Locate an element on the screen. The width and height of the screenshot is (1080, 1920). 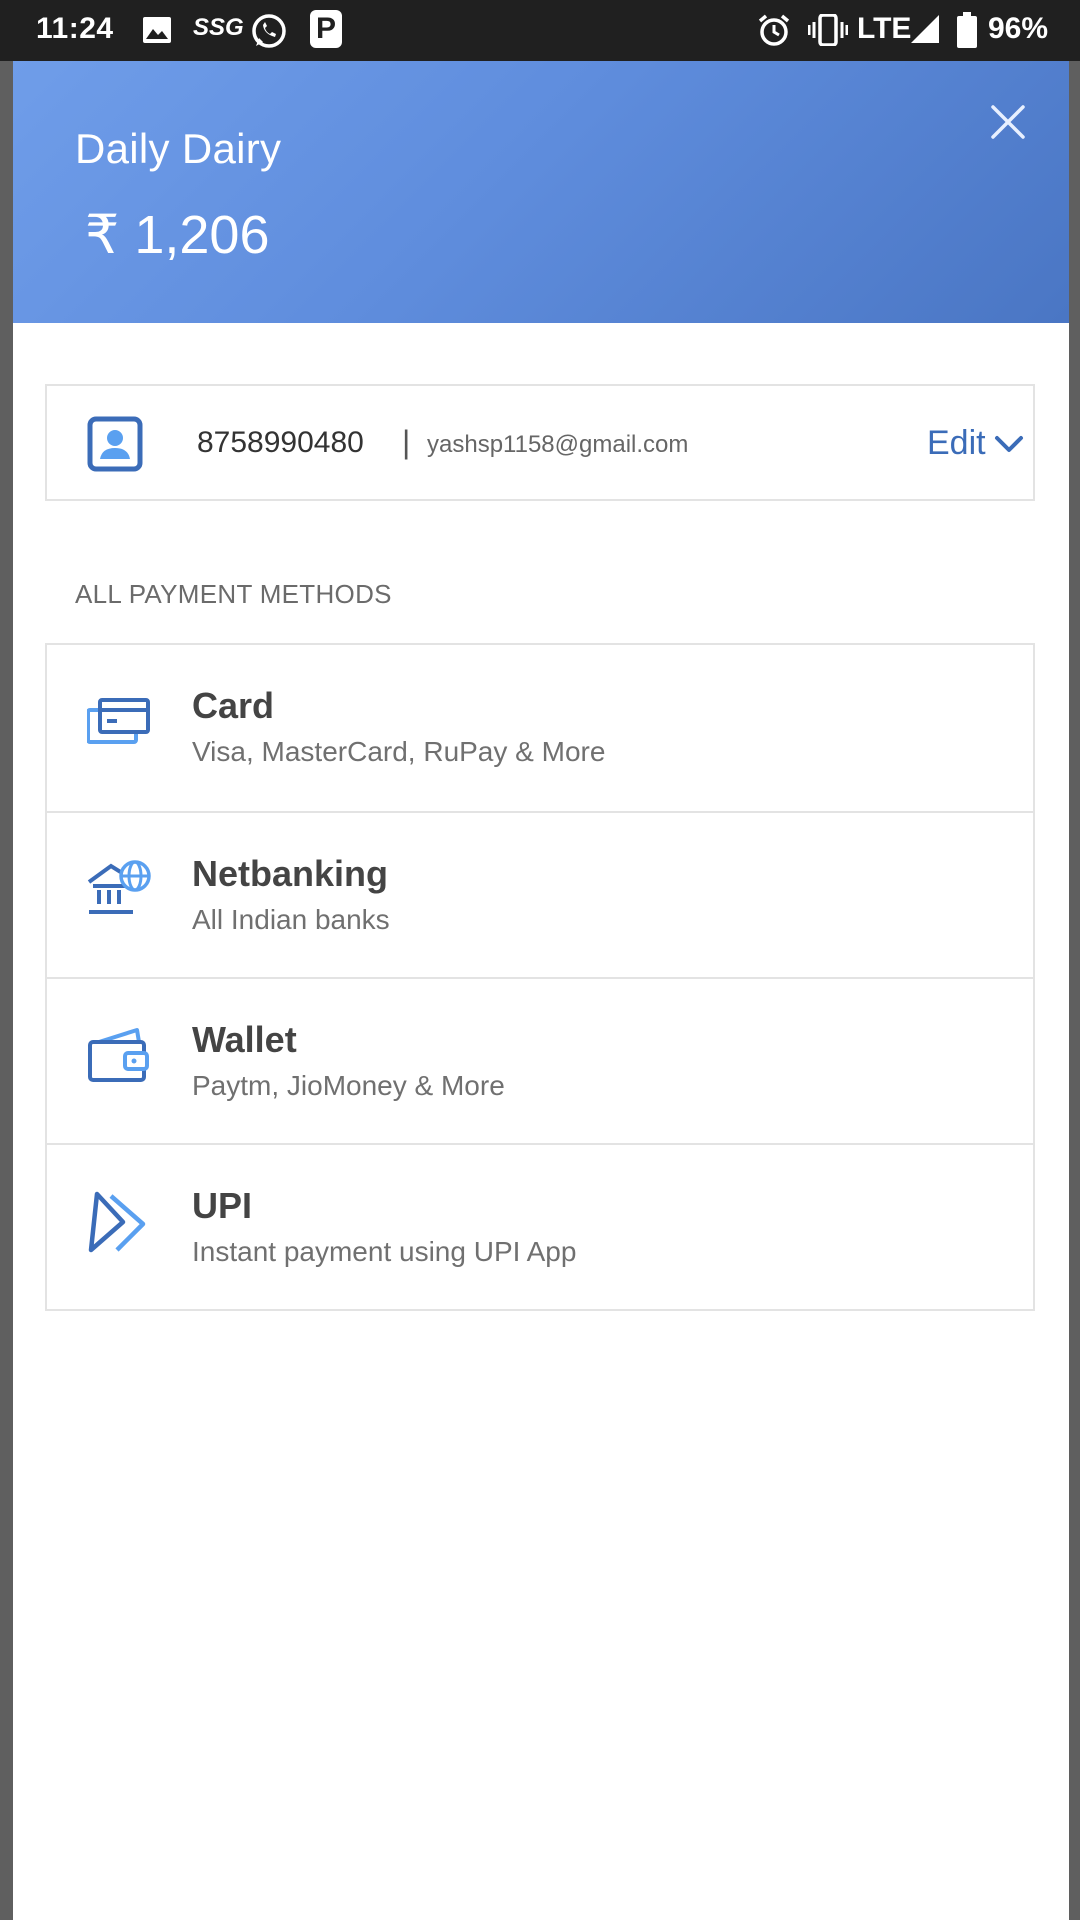
modal-header: Daily Dairy ₹ 1,206 is located at coordinates (541, 192).